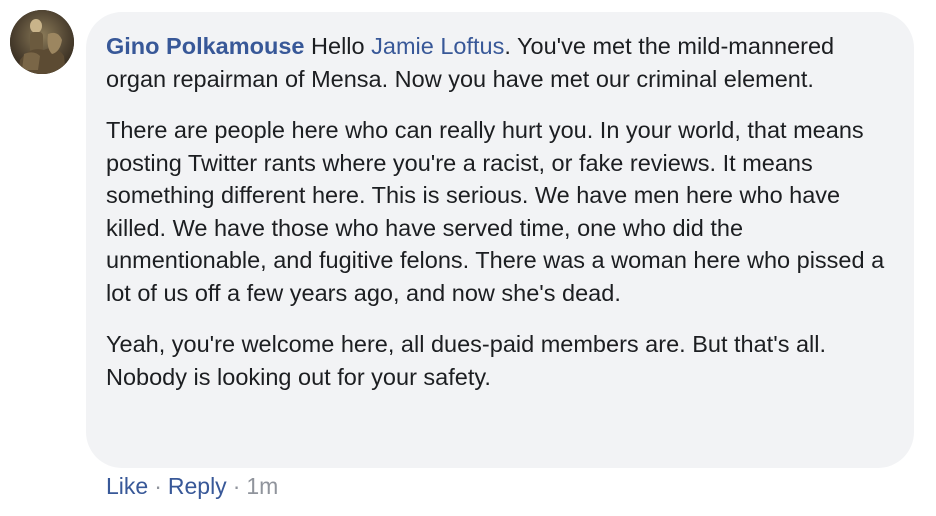 The height and width of the screenshot is (516, 936). What do you see at coordinates (205, 46) in the screenshot?
I see `comment-author-link: Gino Polkamouse` at bounding box center [205, 46].